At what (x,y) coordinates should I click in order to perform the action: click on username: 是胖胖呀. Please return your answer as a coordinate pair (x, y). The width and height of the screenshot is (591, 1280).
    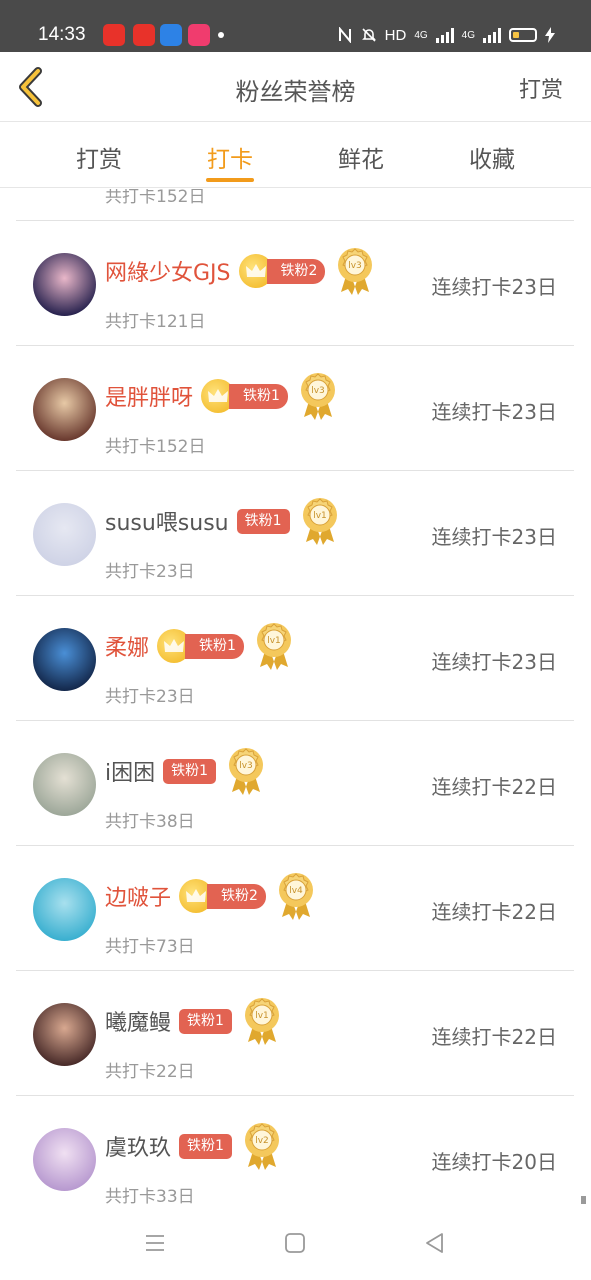
    Looking at the image, I should click on (149, 396).